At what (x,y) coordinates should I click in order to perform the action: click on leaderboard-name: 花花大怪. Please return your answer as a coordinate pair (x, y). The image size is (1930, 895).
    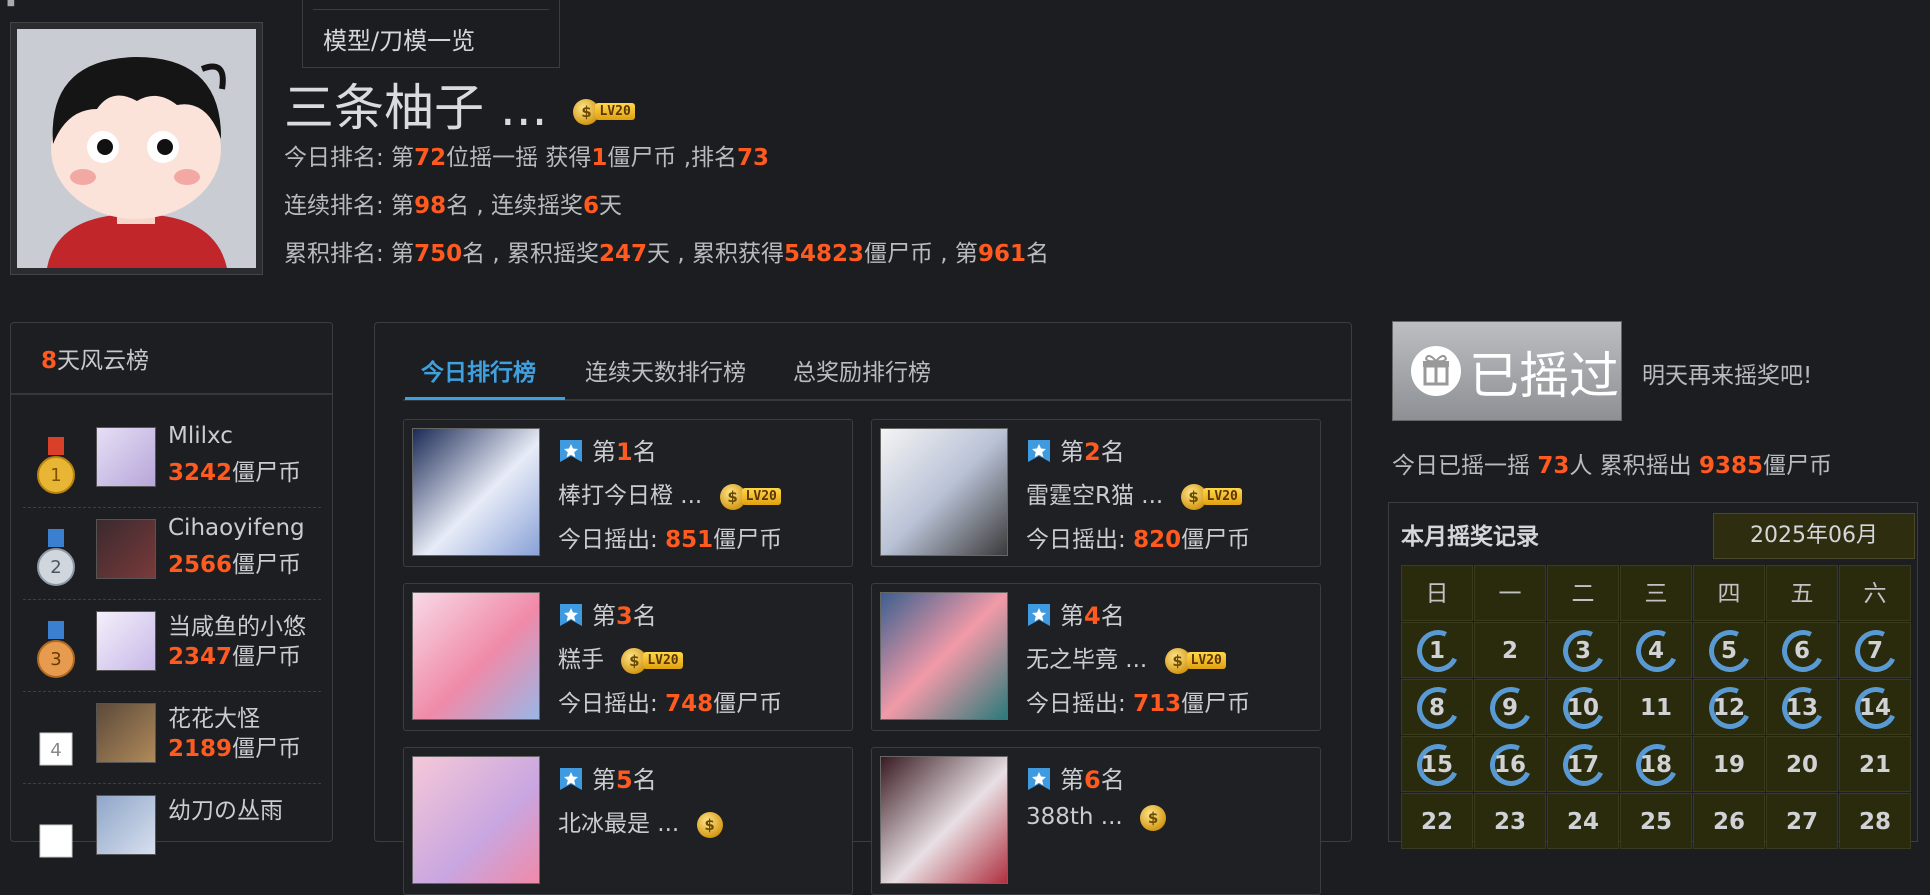
    Looking at the image, I should click on (214, 716).